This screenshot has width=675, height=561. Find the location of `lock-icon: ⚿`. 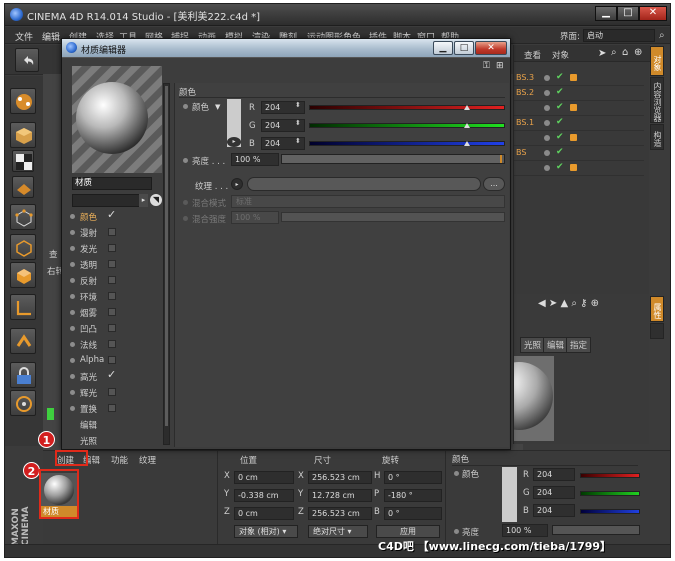

lock-icon: ⚿ is located at coordinates (486, 66).